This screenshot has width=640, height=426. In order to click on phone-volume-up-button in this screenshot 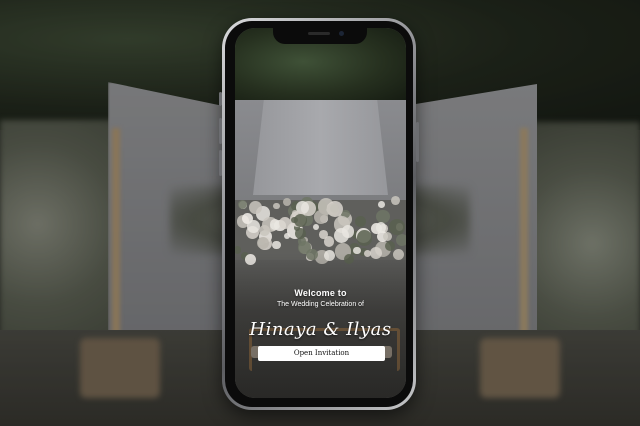, I will do `click(220, 131)`.